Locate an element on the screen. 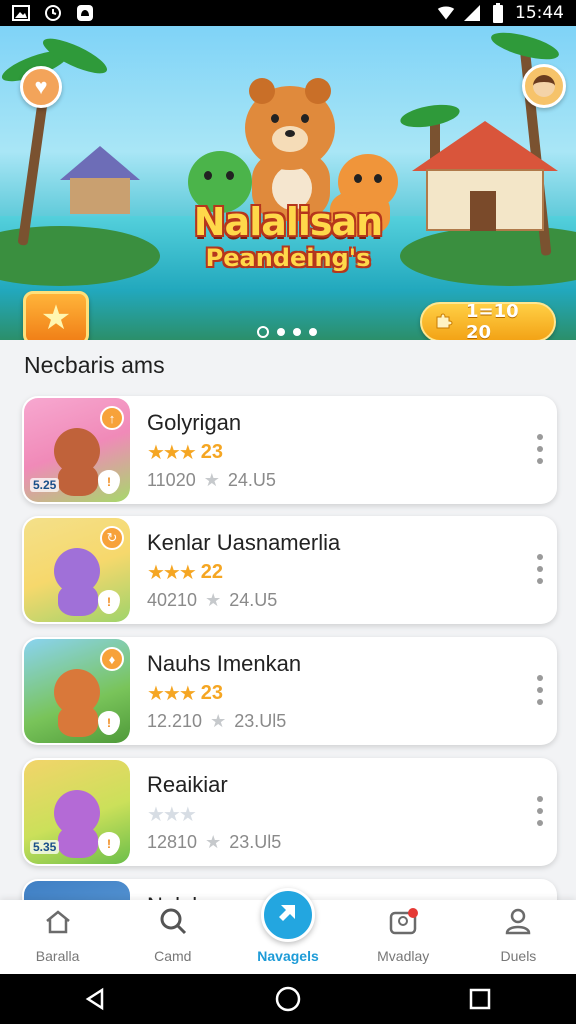  coin-balance: 1=10 20 is located at coordinates (488, 320).